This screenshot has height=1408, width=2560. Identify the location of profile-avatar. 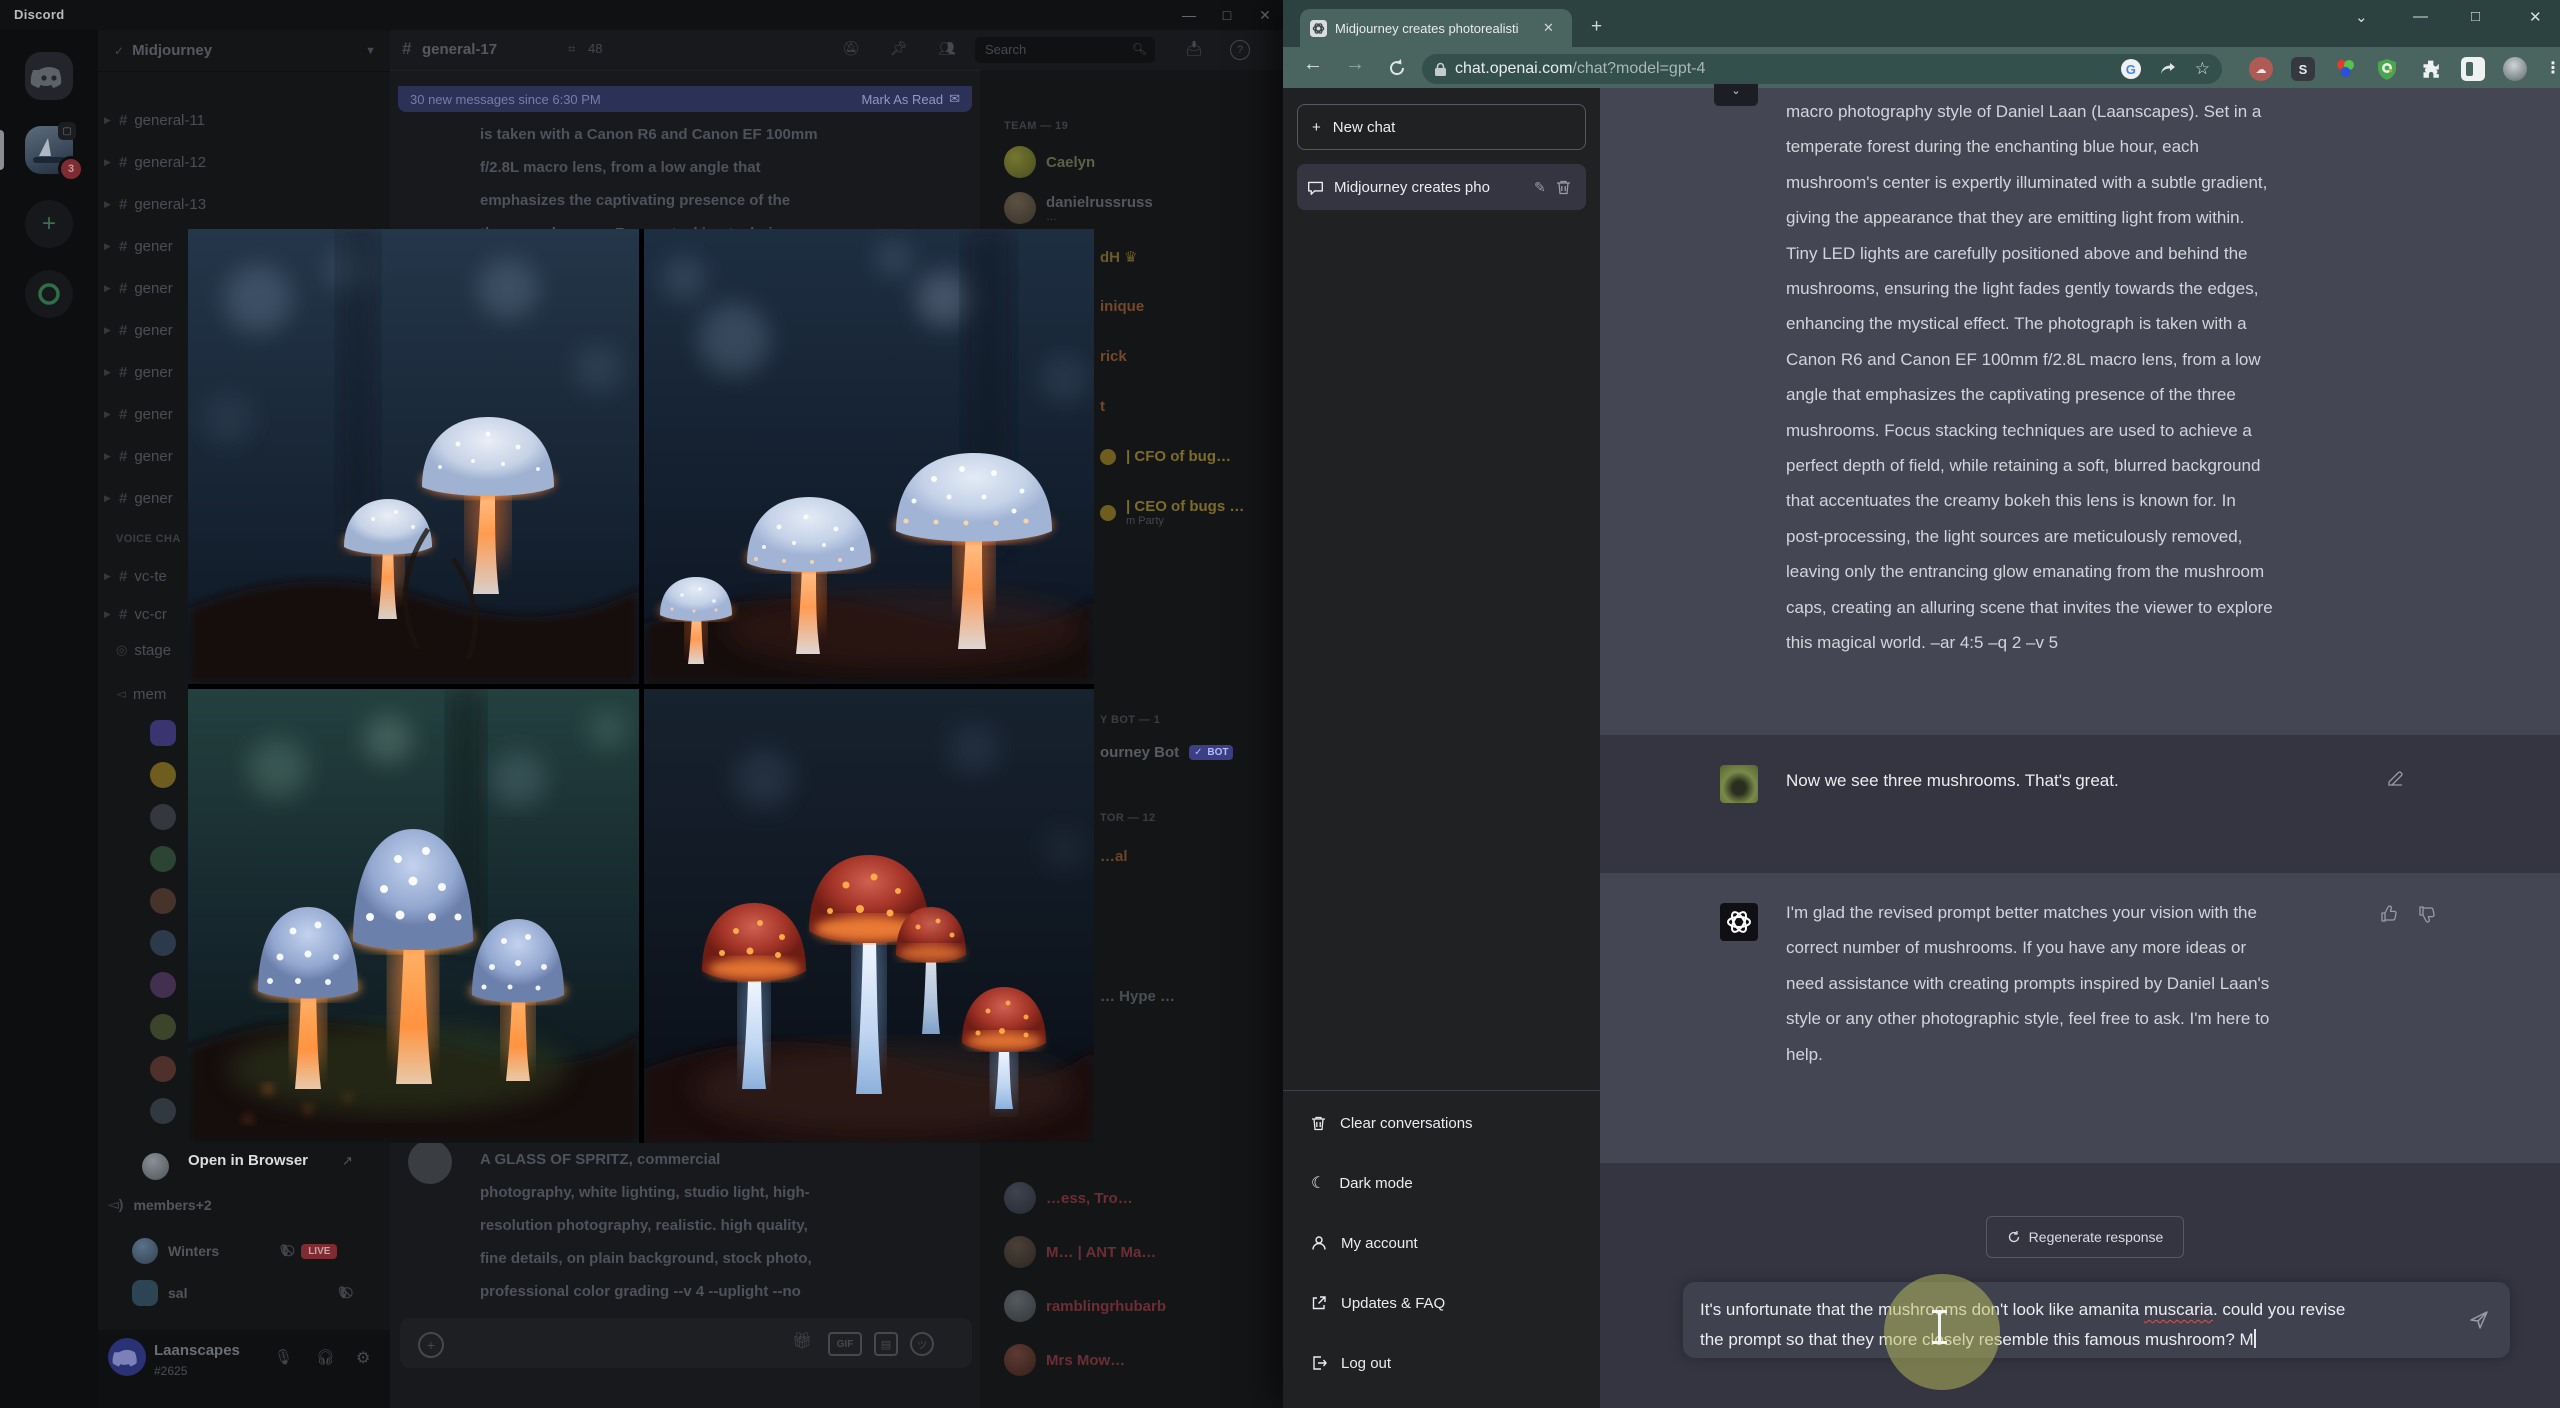
(2515, 69).